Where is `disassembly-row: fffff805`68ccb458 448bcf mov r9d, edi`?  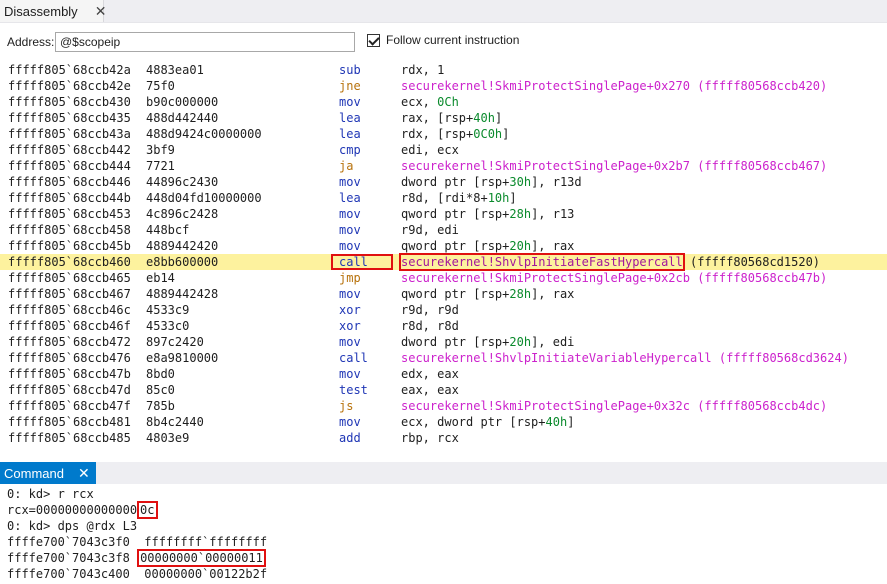 disassembly-row: fffff805`68ccb458 448bcf mov r9d, edi is located at coordinates (443, 230).